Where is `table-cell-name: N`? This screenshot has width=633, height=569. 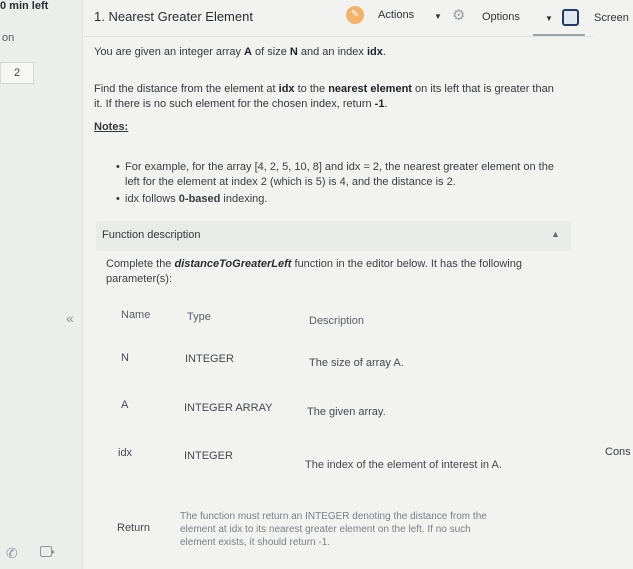 table-cell-name: N is located at coordinates (125, 358).